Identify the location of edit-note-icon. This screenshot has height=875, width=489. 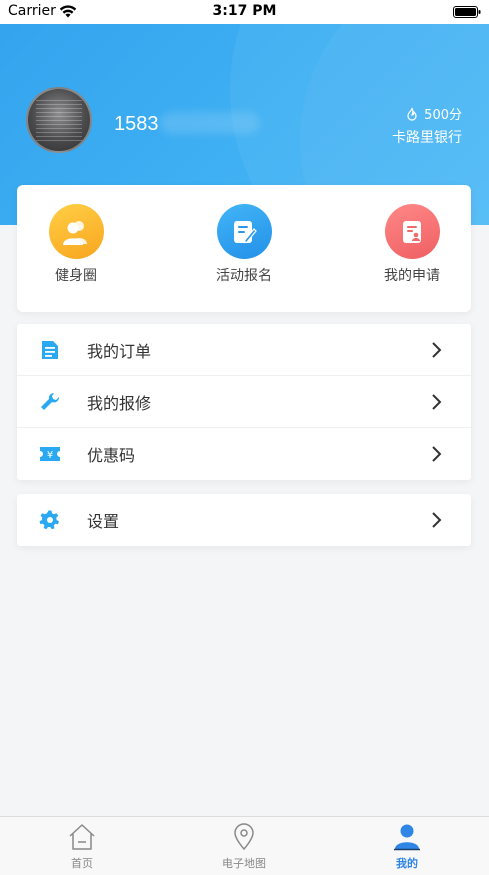
(245, 231).